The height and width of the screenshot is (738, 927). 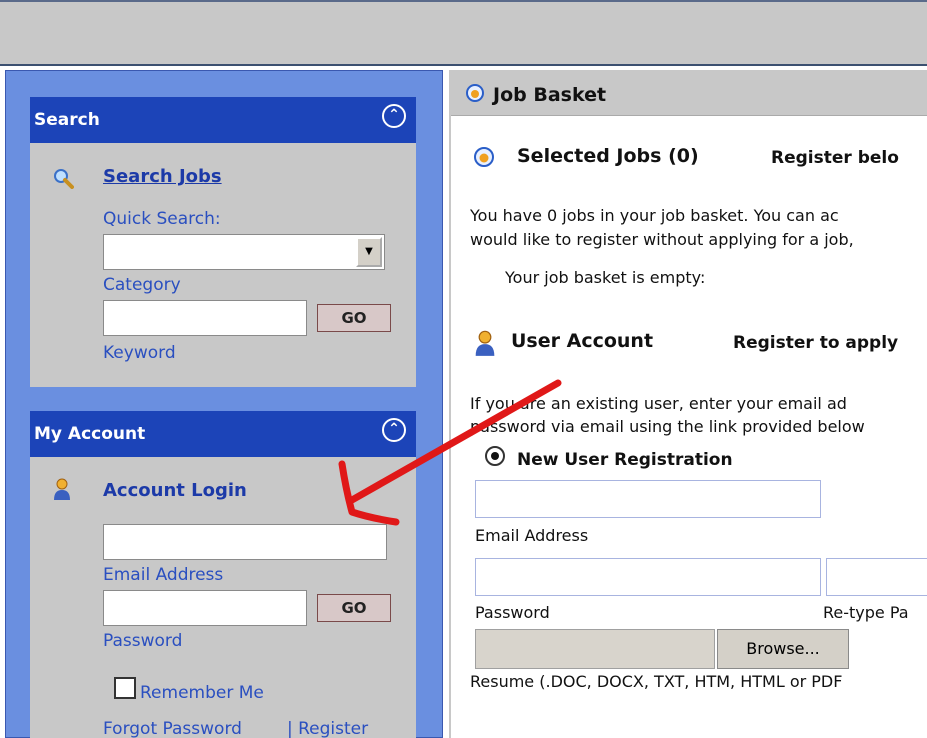 I want to click on email-input, so click(x=245, y=542).